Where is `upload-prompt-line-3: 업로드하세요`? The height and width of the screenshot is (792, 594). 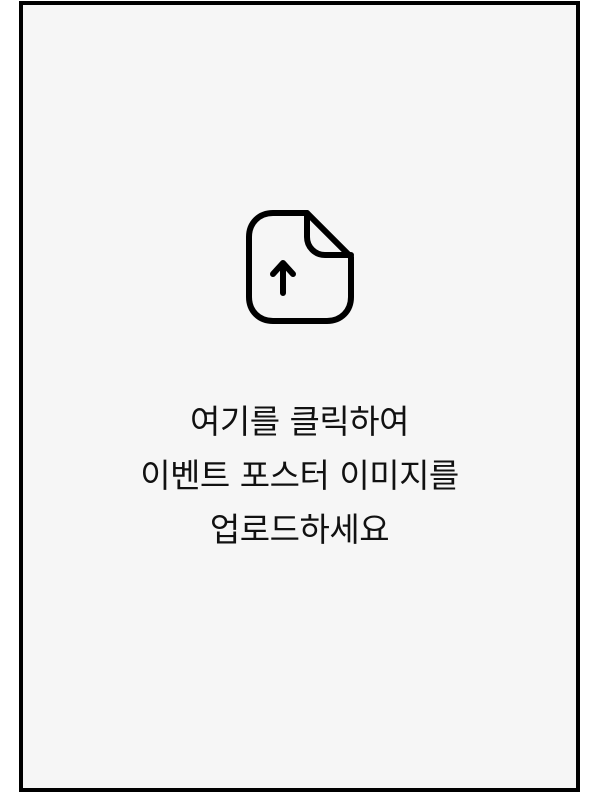 upload-prompt-line-3: 업로드하세요 is located at coordinates (299, 529).